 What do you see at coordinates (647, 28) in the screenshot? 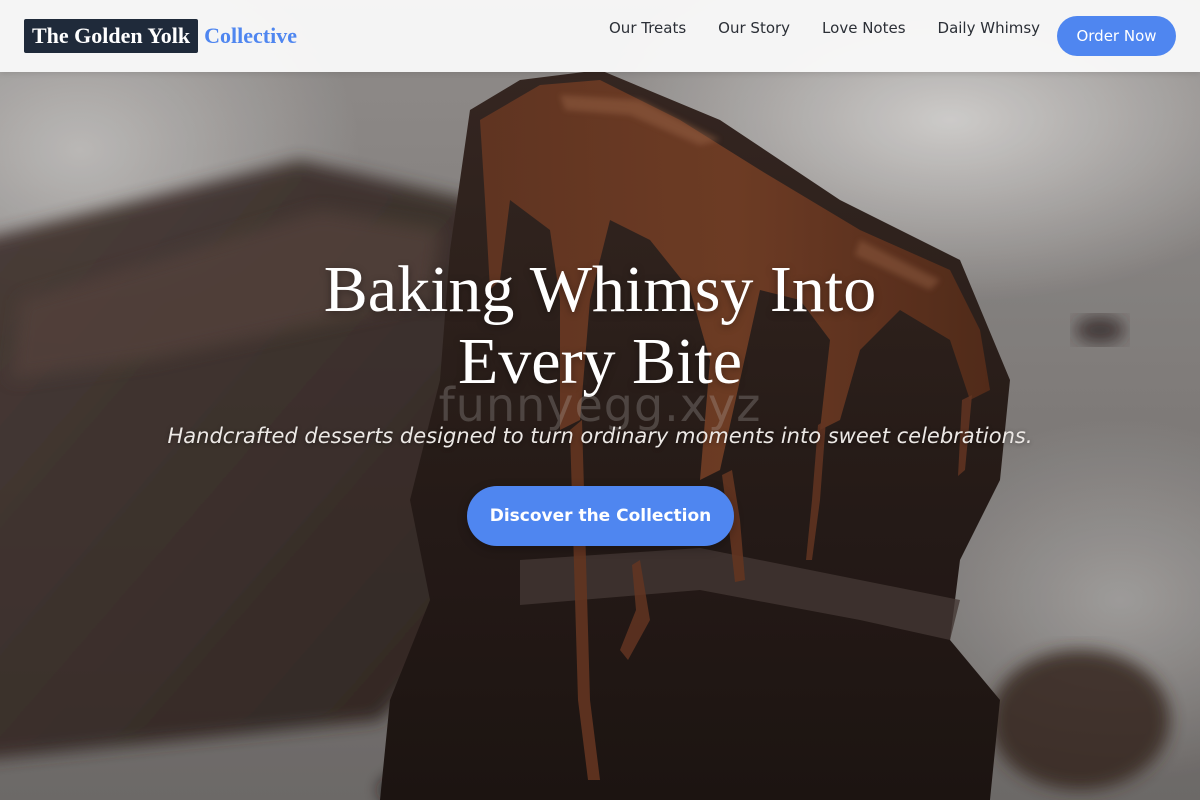
I see `nav-link-our-treats: Our Treats` at bounding box center [647, 28].